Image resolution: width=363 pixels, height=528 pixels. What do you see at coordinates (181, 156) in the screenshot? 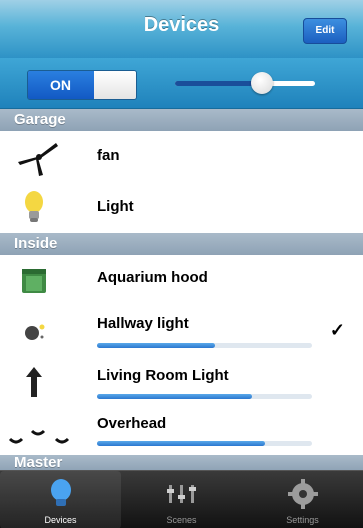
I see `device-row-fan: fan` at bounding box center [181, 156].